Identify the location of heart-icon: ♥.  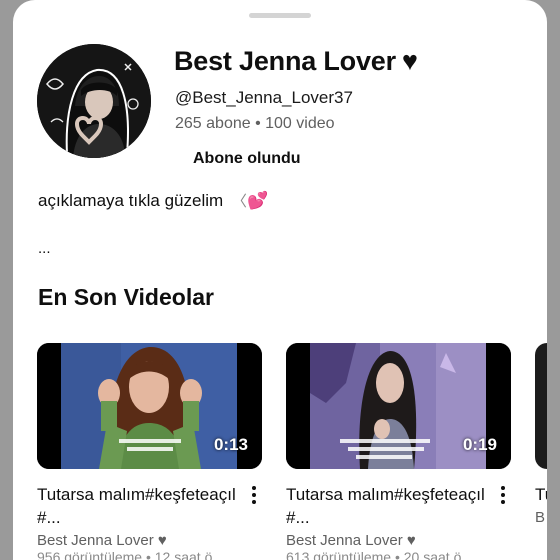
(409, 61).